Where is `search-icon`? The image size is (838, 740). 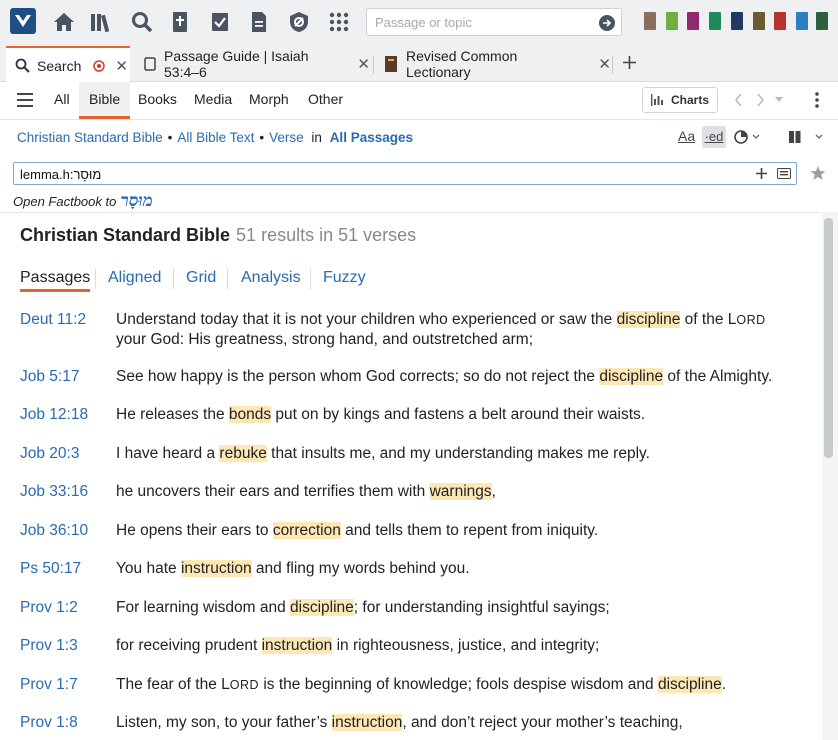
search-icon is located at coordinates (142, 22).